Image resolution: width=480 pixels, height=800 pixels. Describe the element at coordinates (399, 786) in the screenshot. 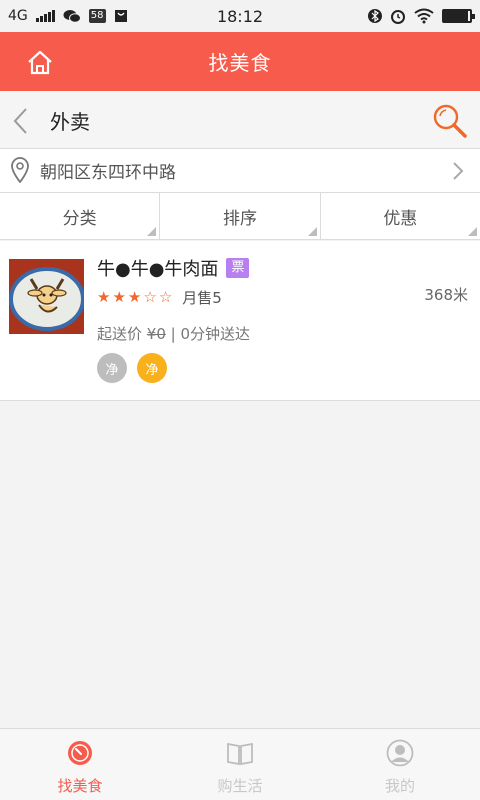

I see `tab-label: 我的` at that location.